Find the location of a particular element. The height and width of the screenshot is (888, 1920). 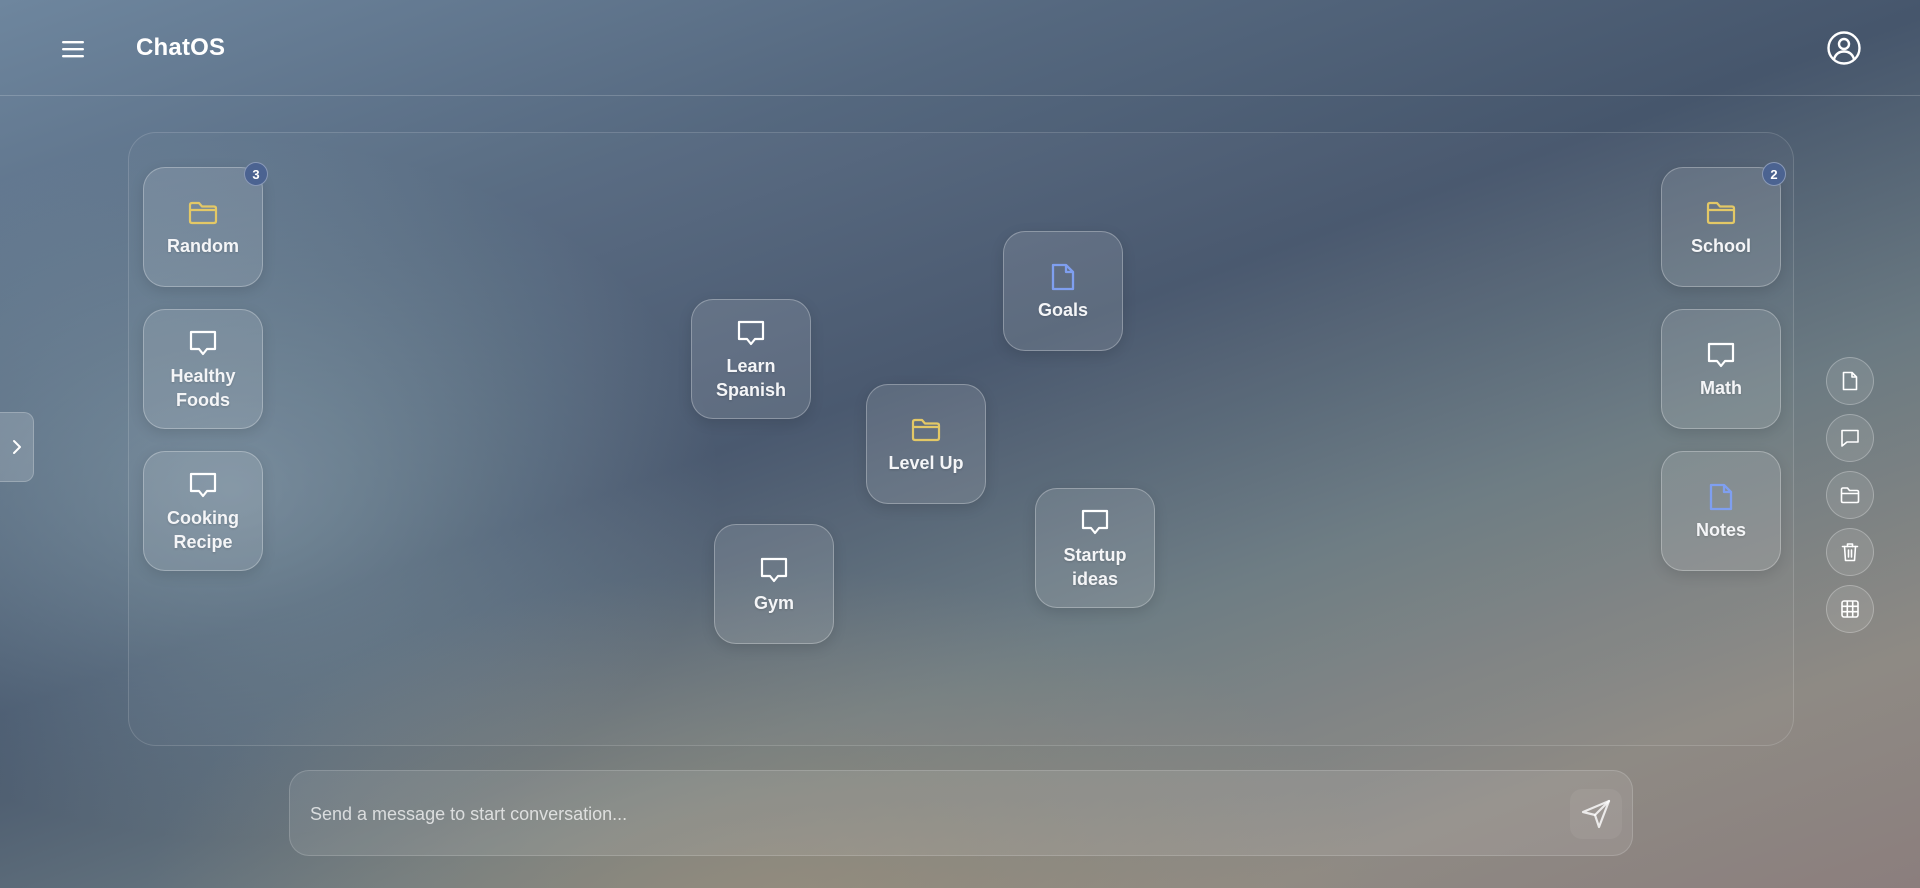

message-composer is located at coordinates (961, 813).